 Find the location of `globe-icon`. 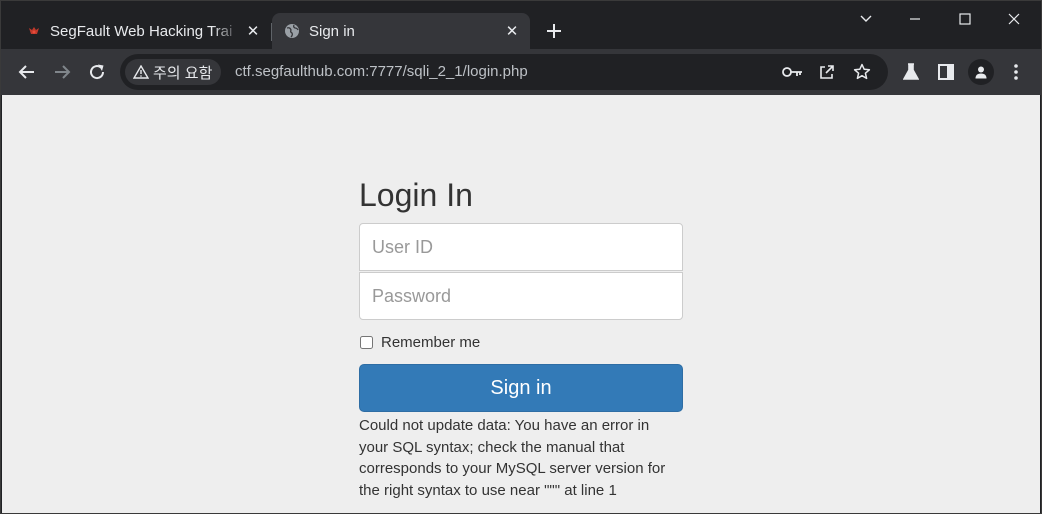

globe-icon is located at coordinates (292, 31).